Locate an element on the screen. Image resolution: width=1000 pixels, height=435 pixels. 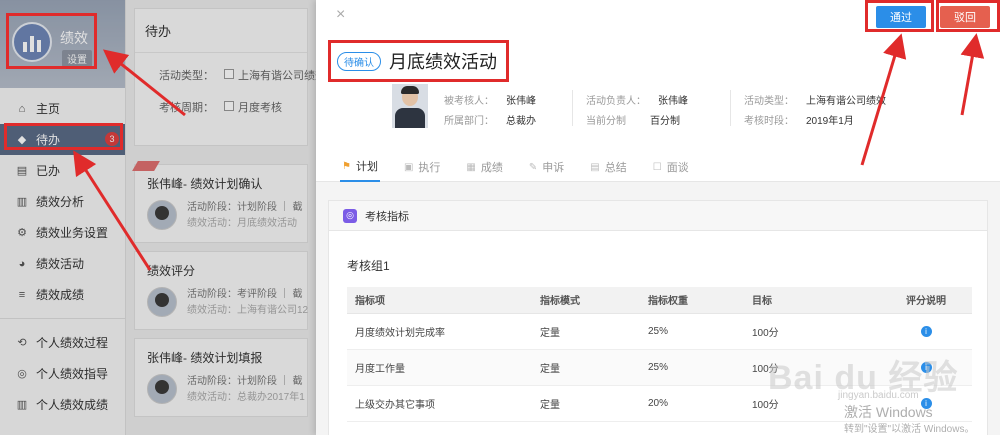
tab-label: 申诉 is located at coordinates (553, 168).